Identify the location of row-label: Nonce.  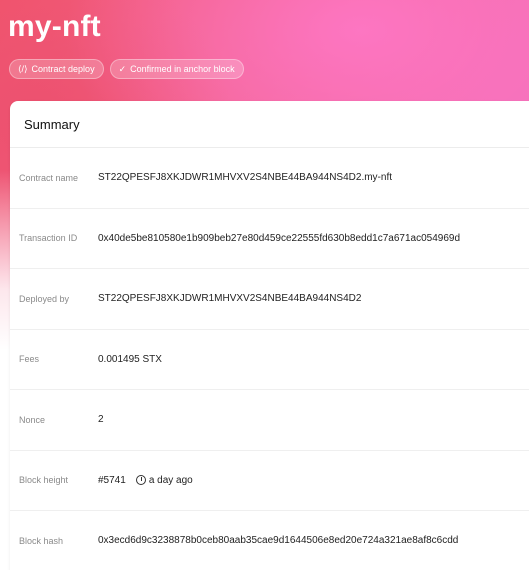
(32, 419).